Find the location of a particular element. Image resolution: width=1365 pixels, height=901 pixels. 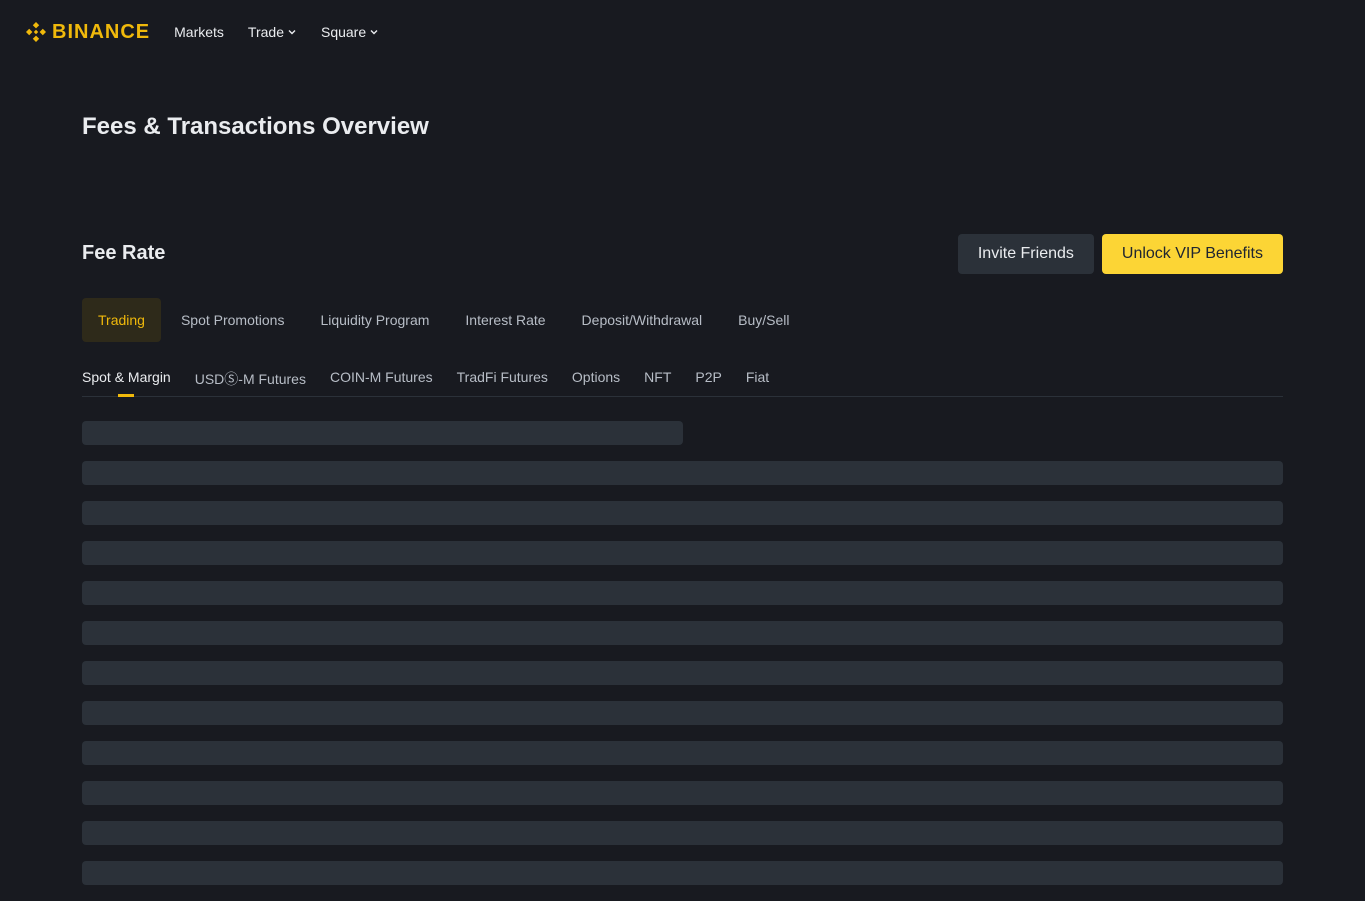

binance-logo: BINANCE is located at coordinates (87, 32).